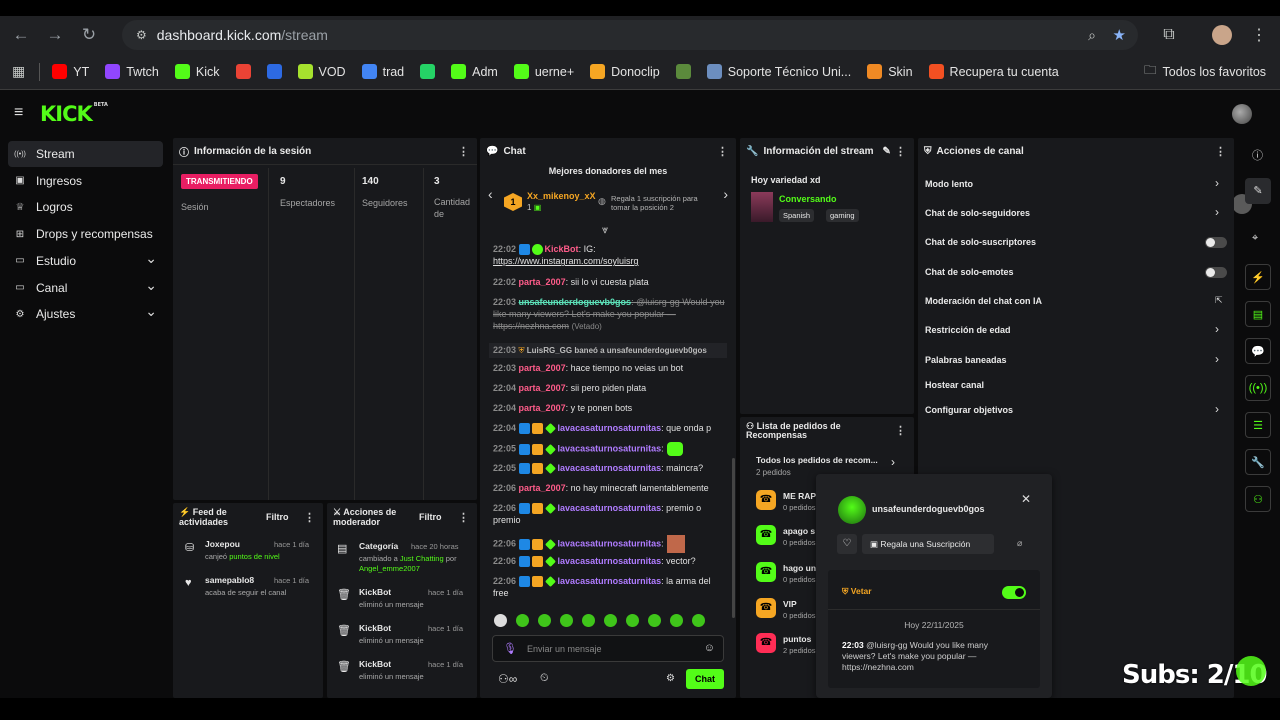  I want to click on donor-name: Xx_mikenoy_xX, so click(561, 196).